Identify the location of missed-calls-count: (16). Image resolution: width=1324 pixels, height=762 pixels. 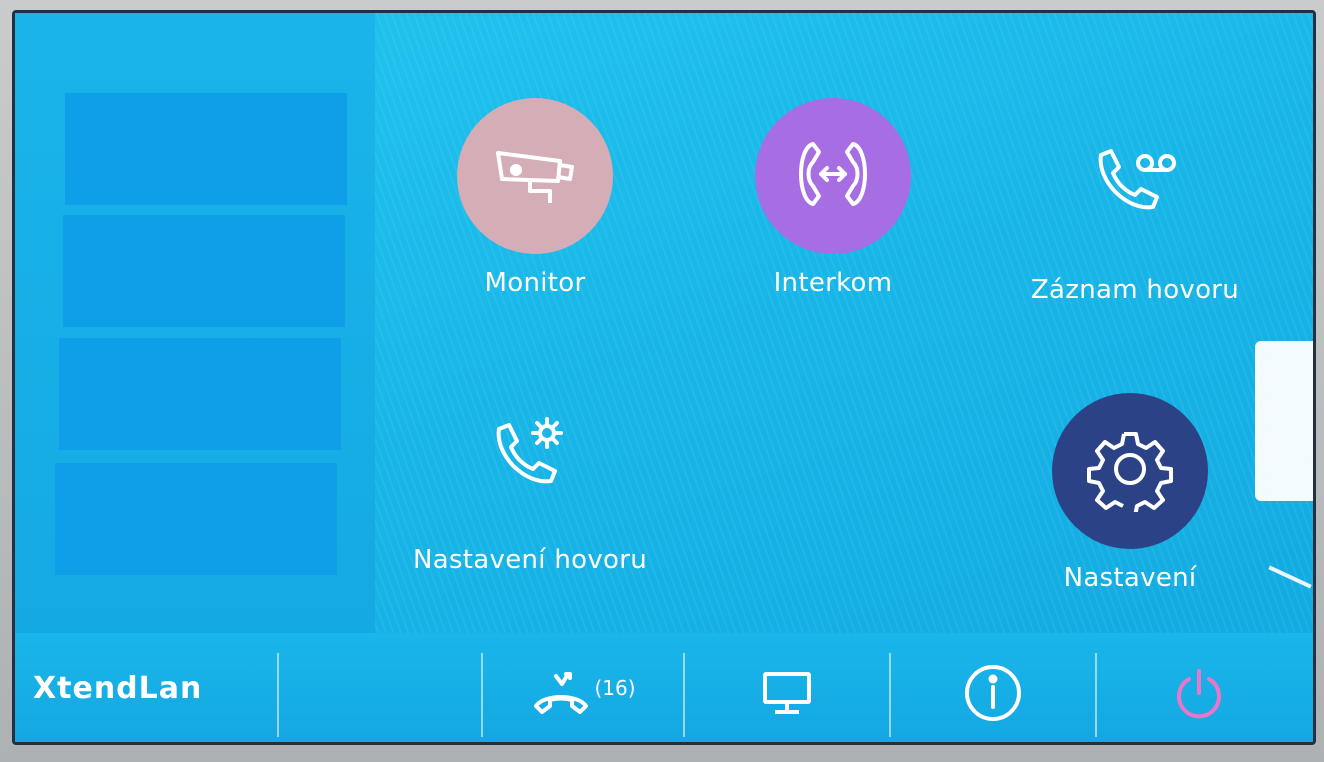
(615, 688).